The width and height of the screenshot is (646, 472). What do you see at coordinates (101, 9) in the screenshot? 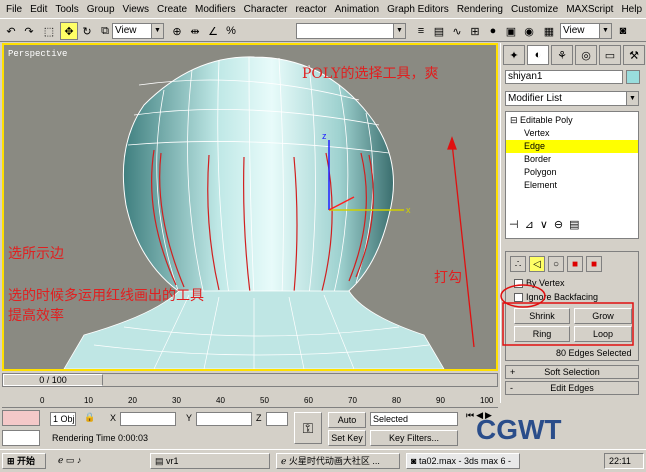
I see `menu-group: Group` at bounding box center [101, 9].